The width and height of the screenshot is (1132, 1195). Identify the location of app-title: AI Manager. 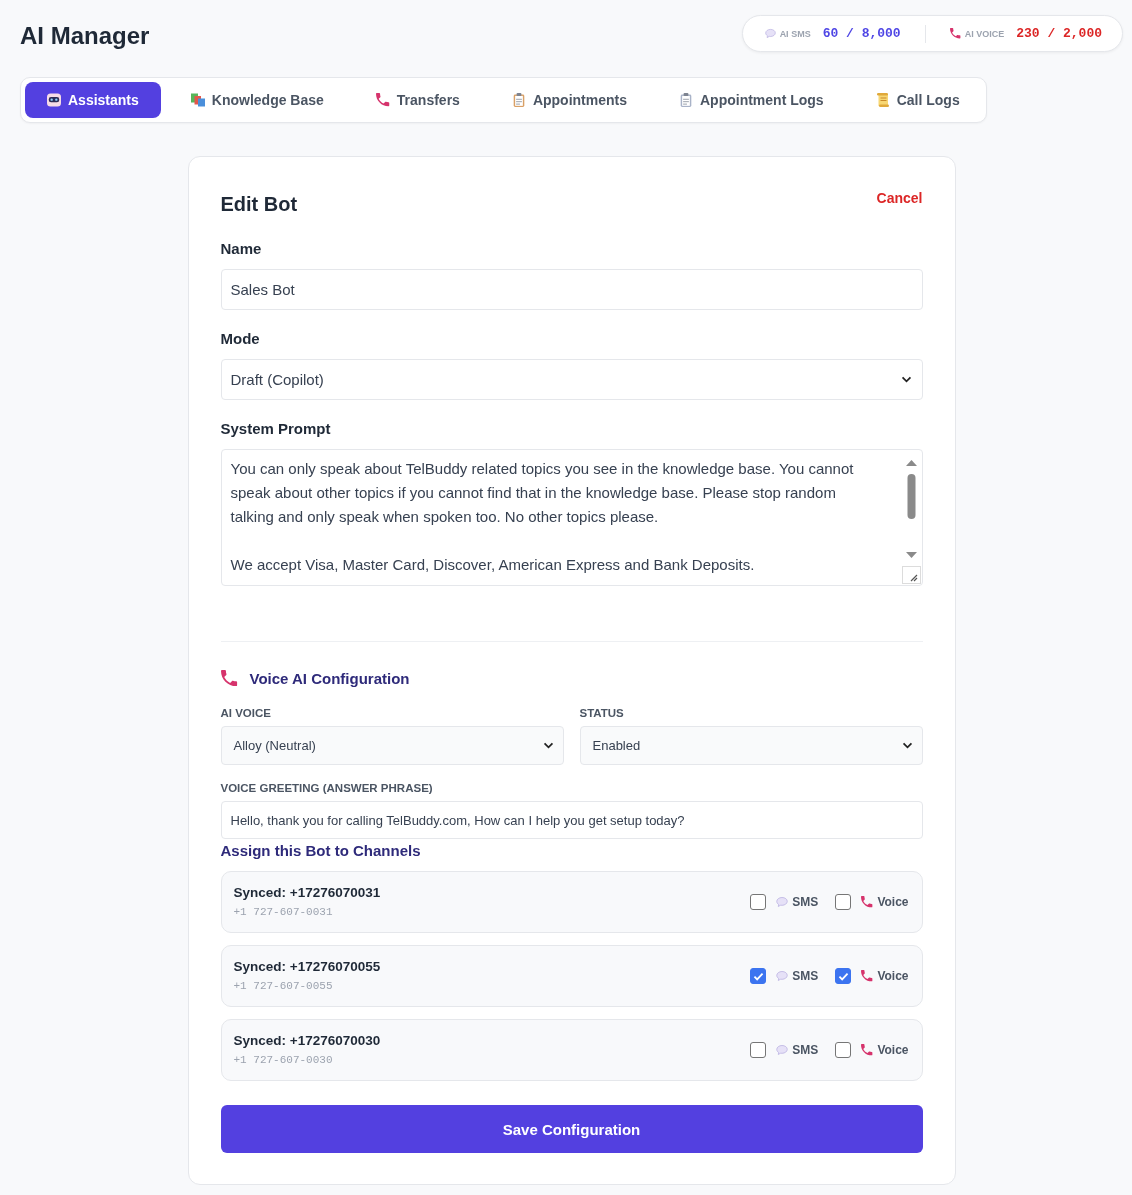
(85, 35).